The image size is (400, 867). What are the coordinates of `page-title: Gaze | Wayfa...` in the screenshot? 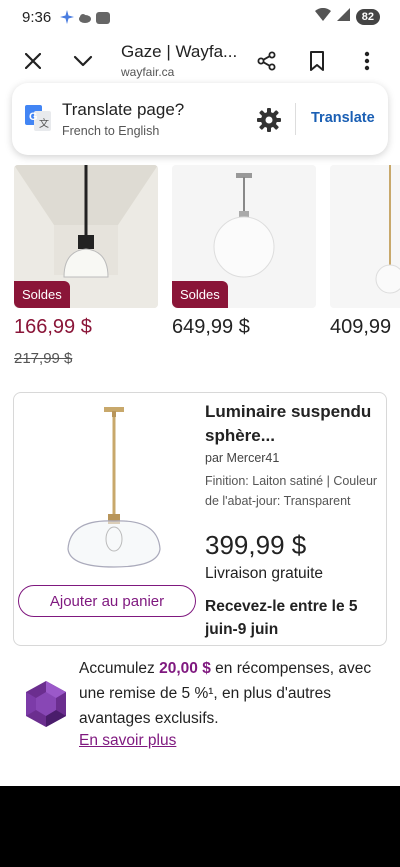 It's located at (179, 51).